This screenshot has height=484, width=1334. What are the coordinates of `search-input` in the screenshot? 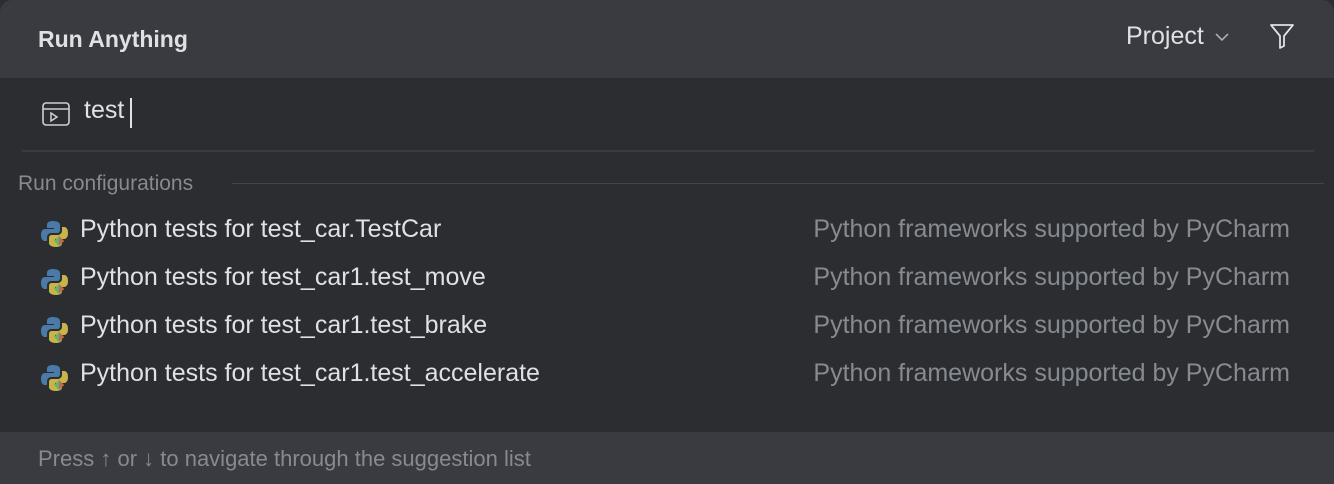 It's located at (684, 110).